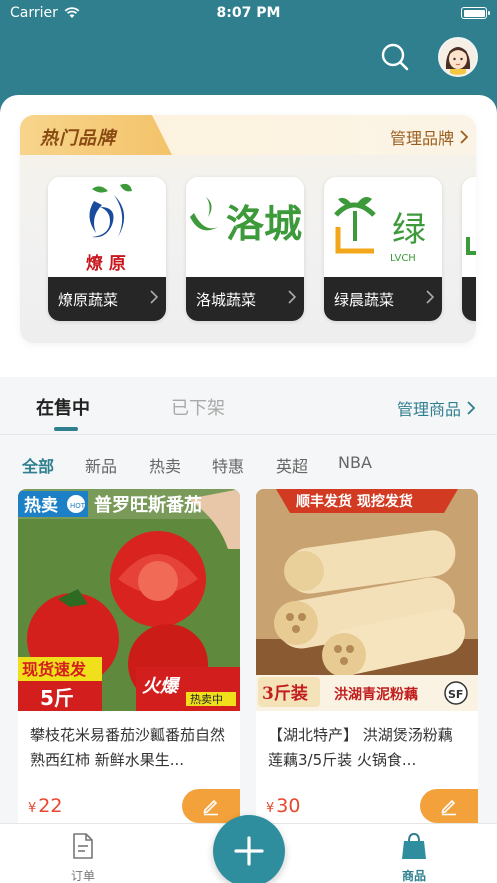 Image resolution: width=497 pixels, height=883 pixels. I want to click on price-value: 22, so click(50, 806).